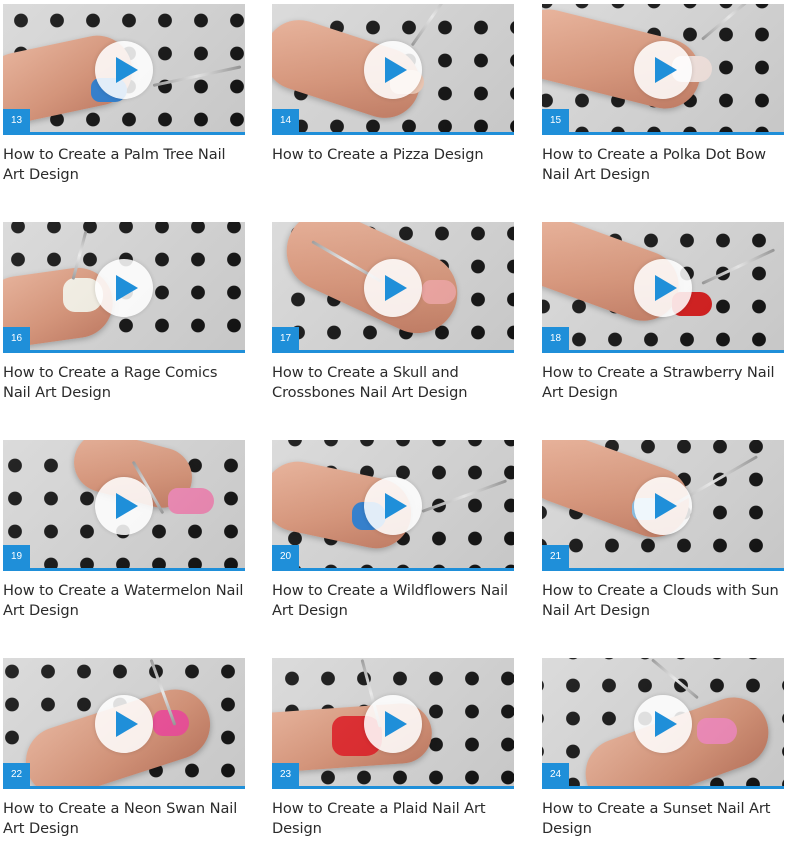 The width and height of the screenshot is (787, 847). I want to click on episode-number-badge: 23, so click(285, 774).